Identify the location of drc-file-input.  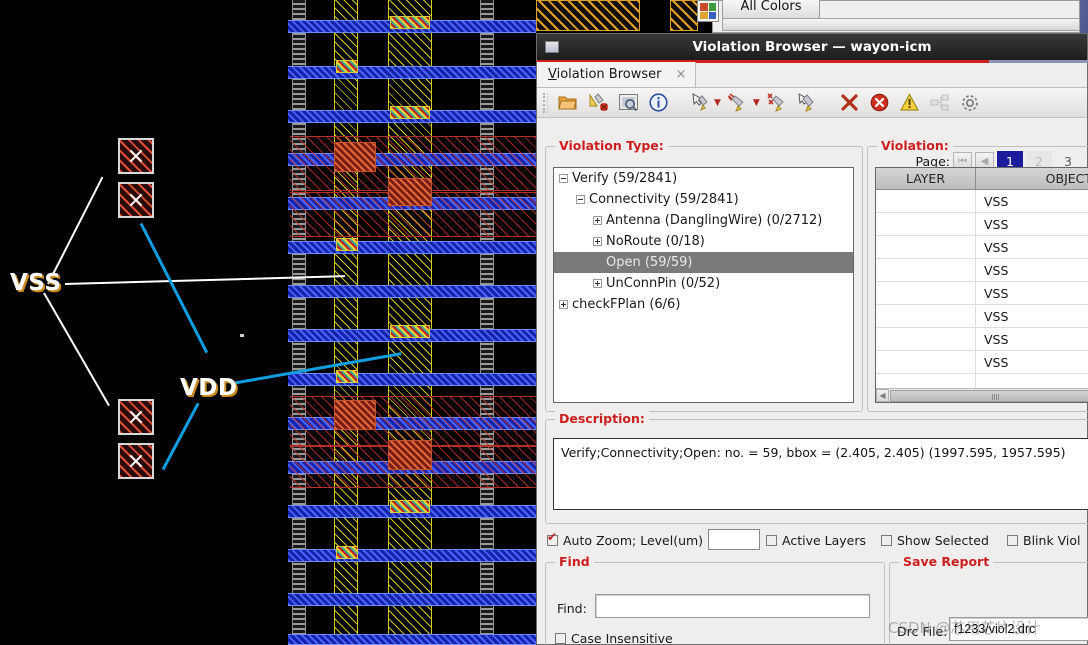
(1018, 629).